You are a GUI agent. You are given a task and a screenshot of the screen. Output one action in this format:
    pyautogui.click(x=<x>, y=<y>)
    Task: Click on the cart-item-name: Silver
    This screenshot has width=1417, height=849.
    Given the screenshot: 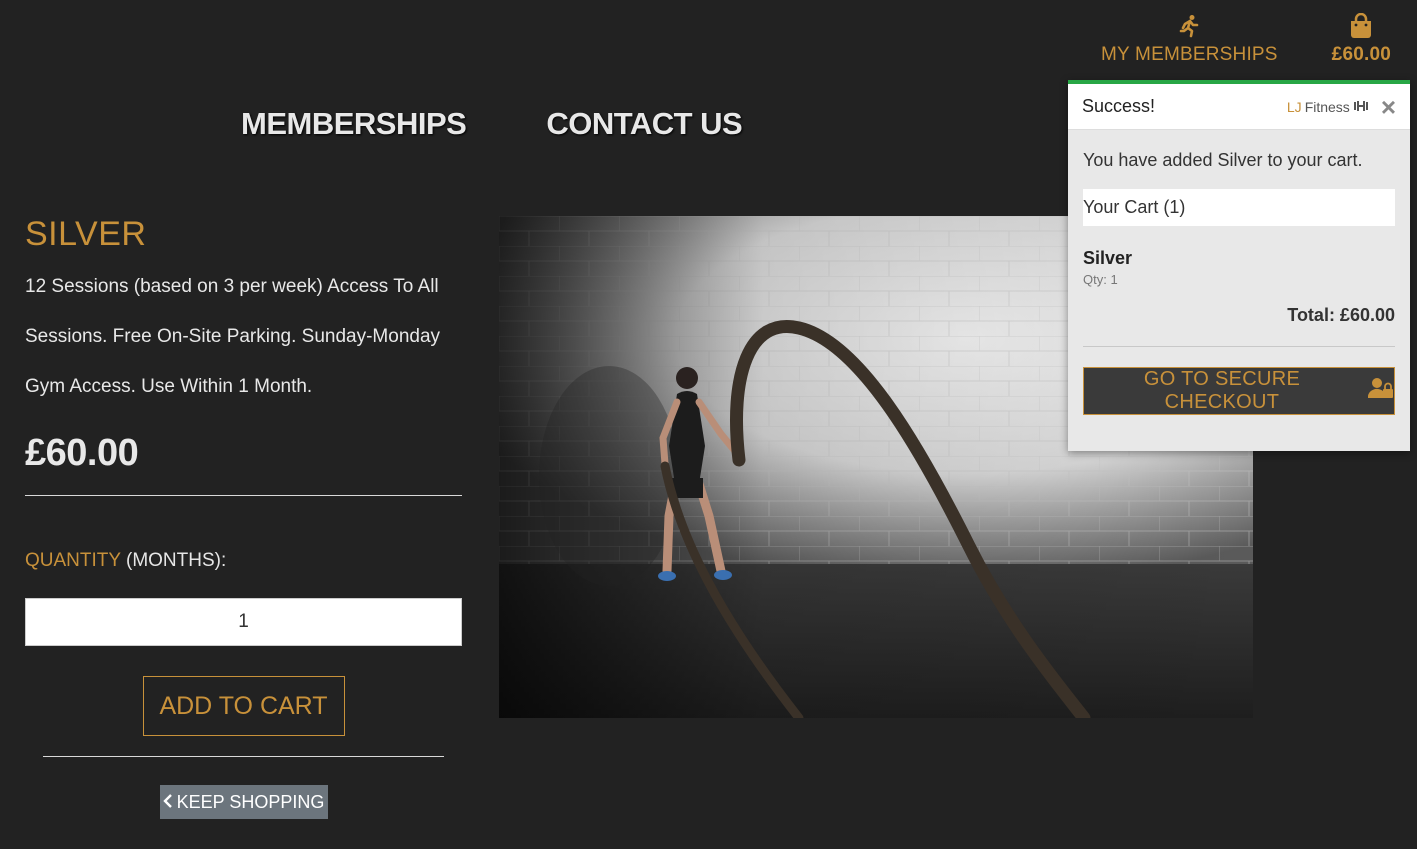 What is the action you would take?
    pyautogui.click(x=1108, y=258)
    